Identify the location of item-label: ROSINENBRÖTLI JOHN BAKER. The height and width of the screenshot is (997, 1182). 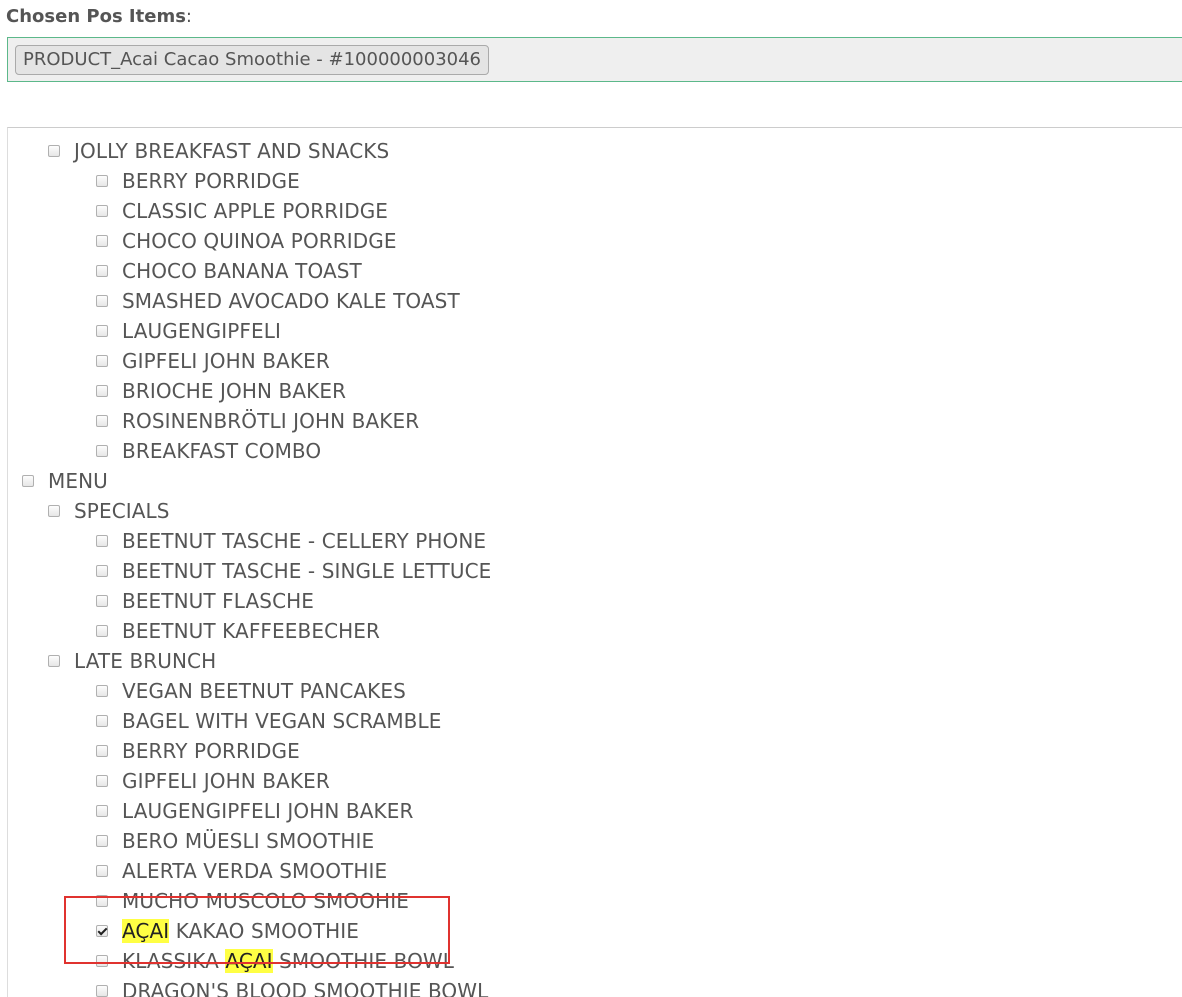
(271, 421).